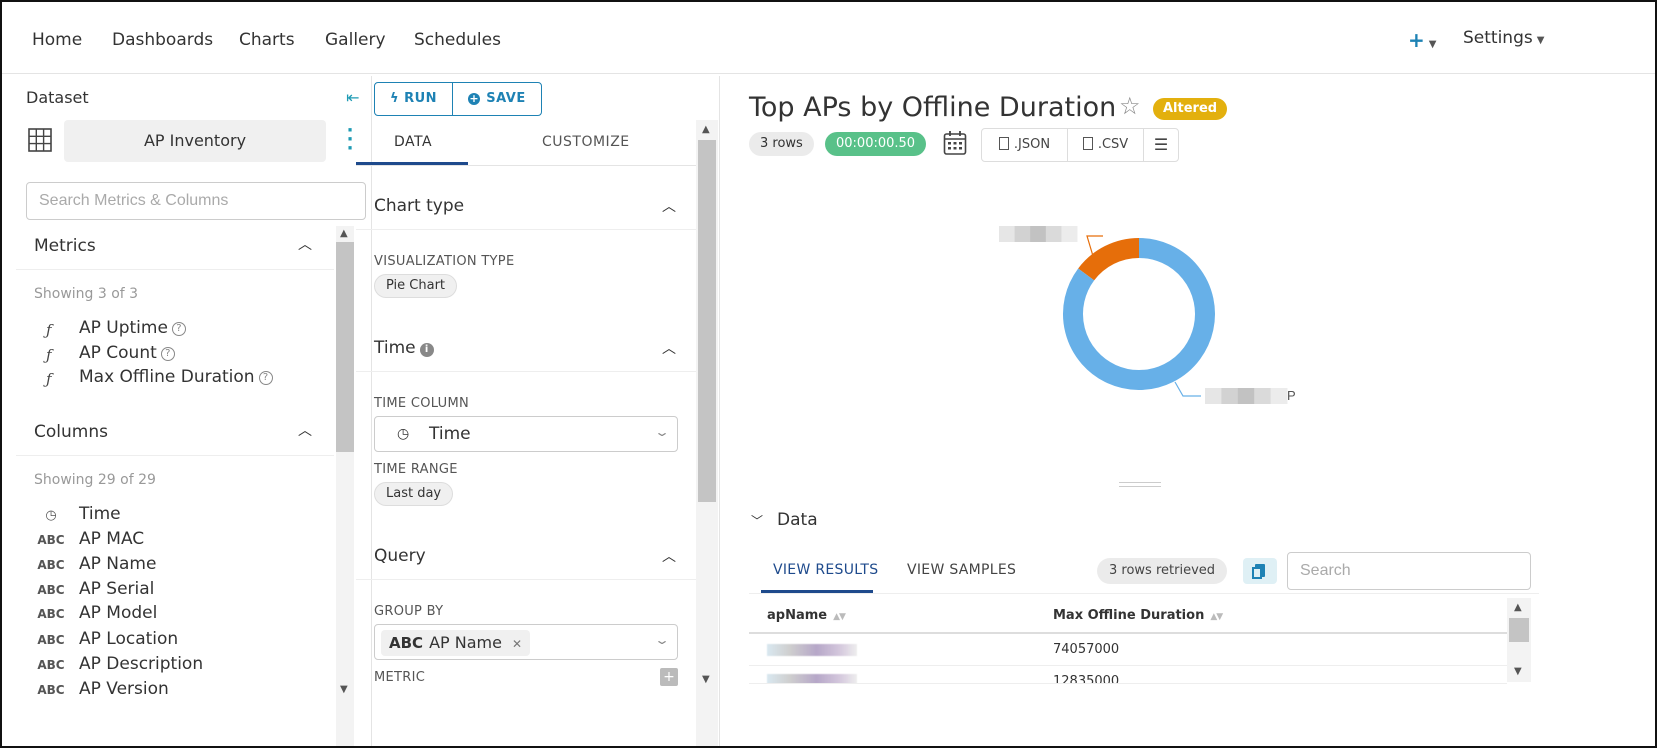  I want to click on visualization-type-pill: Pie Chart, so click(416, 286).